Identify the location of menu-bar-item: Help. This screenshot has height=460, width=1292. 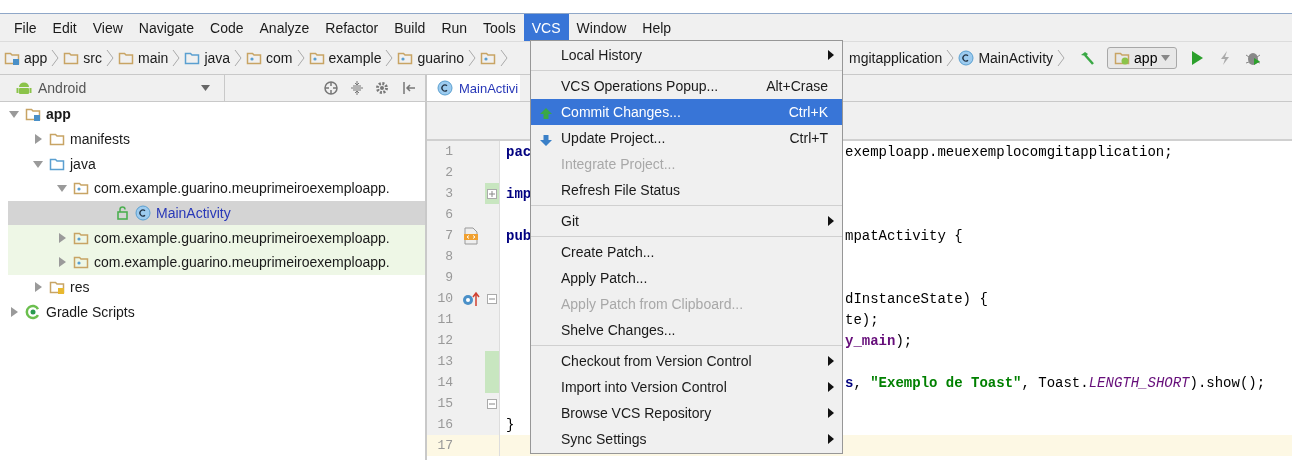
(657, 27).